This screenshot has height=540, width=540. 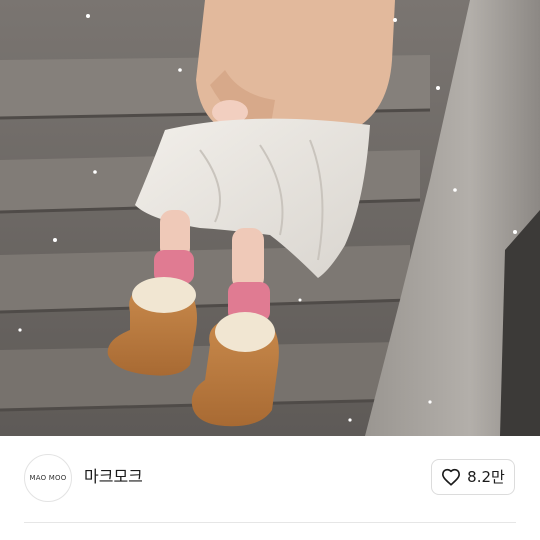 What do you see at coordinates (113, 477) in the screenshot?
I see `brand-name: 마크모크` at bounding box center [113, 477].